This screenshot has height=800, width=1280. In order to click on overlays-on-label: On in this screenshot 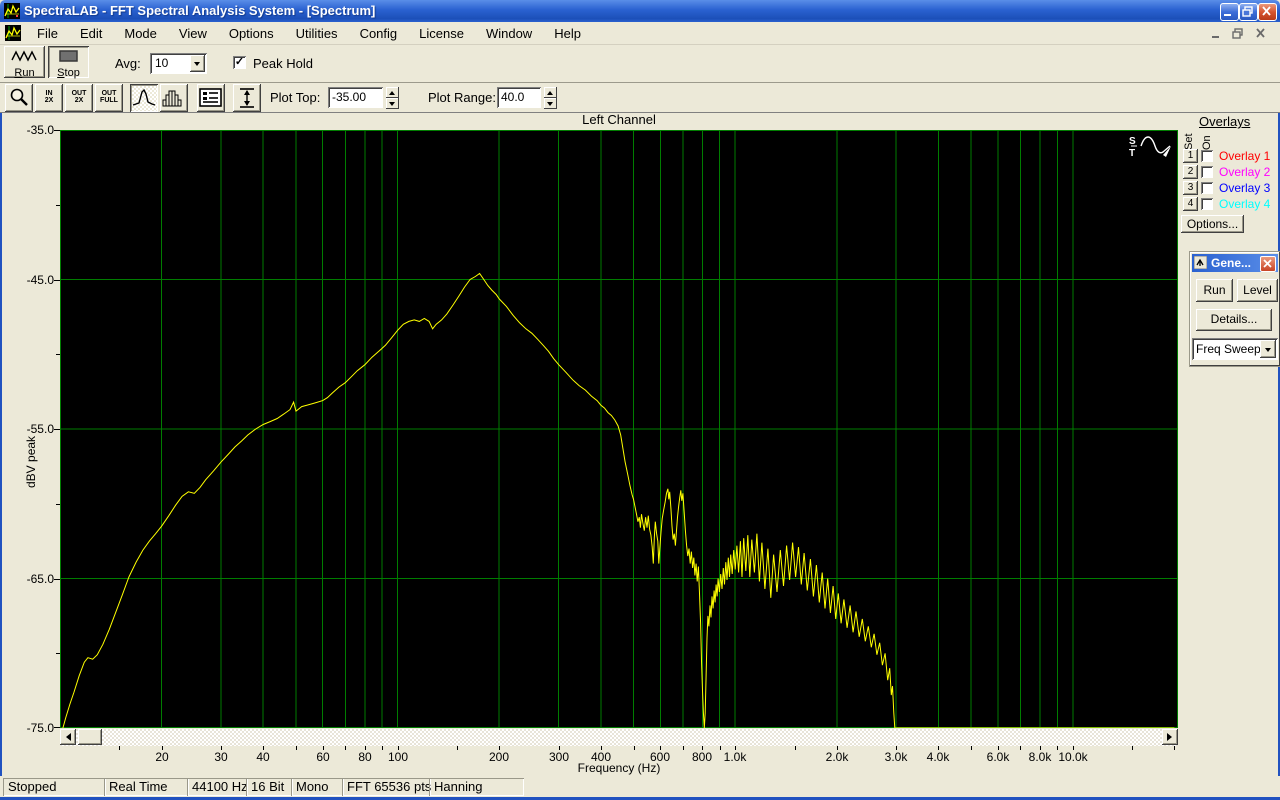, I will do `click(1207, 142)`.